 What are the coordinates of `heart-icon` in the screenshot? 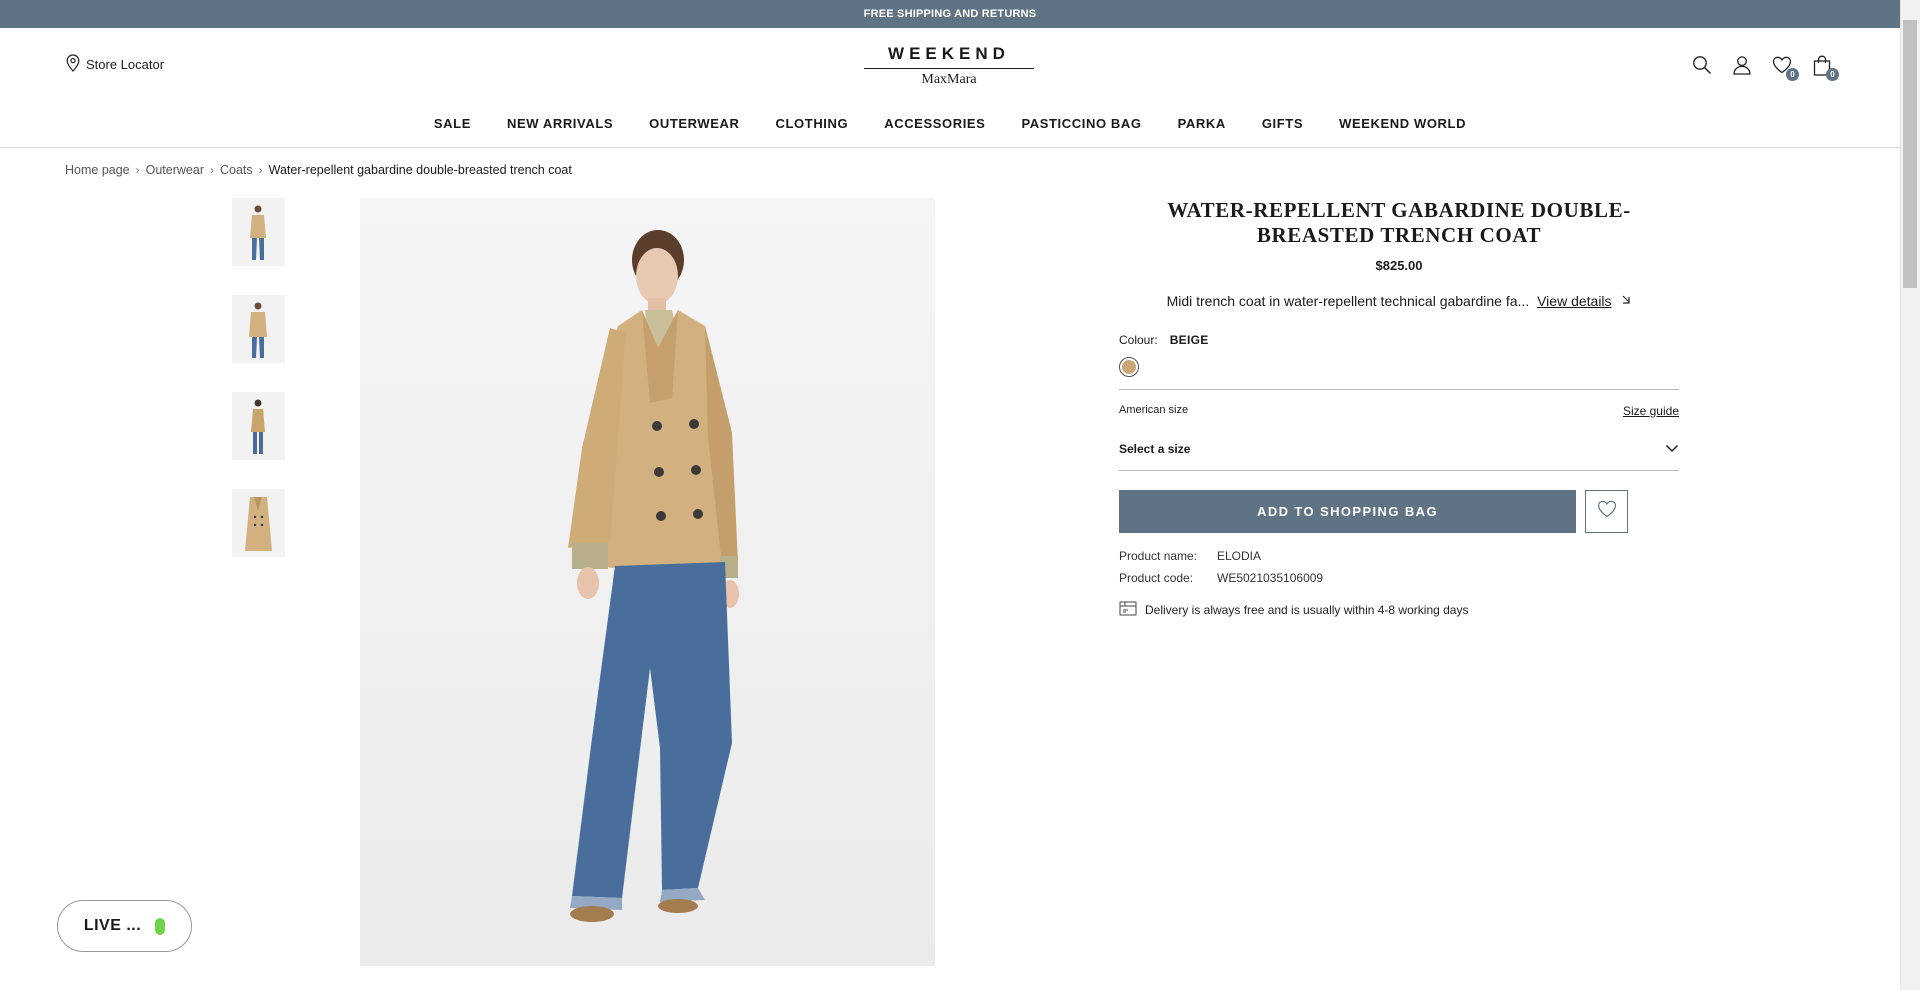 It's located at (1607, 511).